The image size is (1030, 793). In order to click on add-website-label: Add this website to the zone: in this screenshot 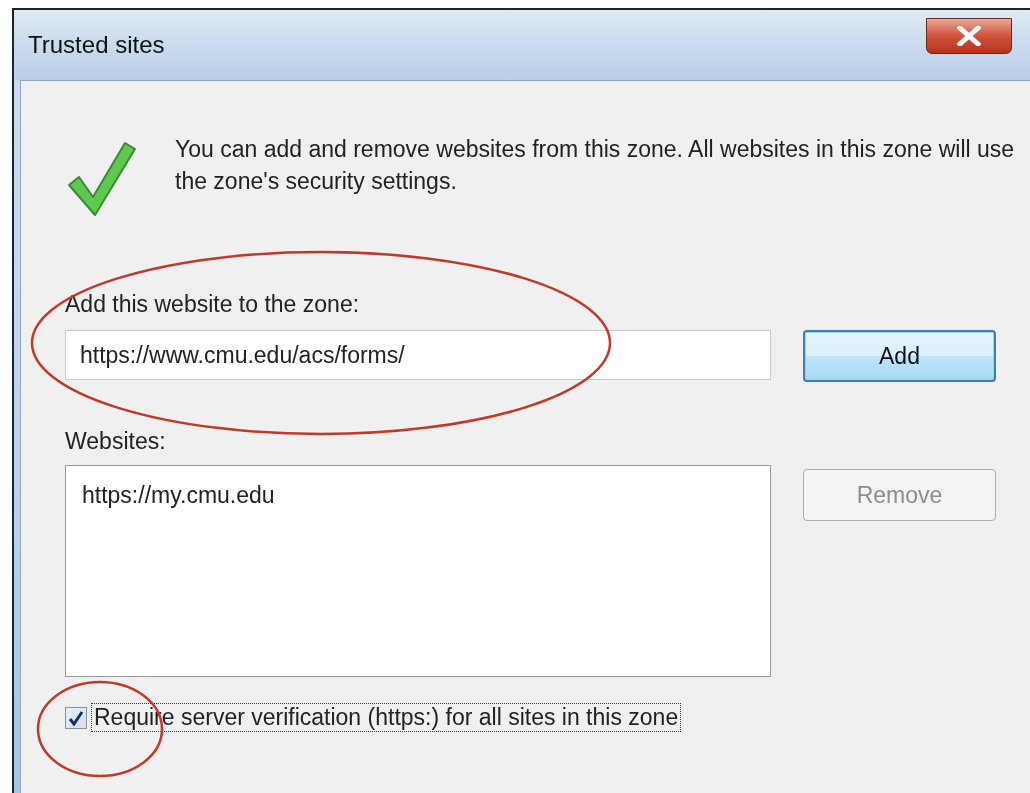, I will do `click(213, 304)`.